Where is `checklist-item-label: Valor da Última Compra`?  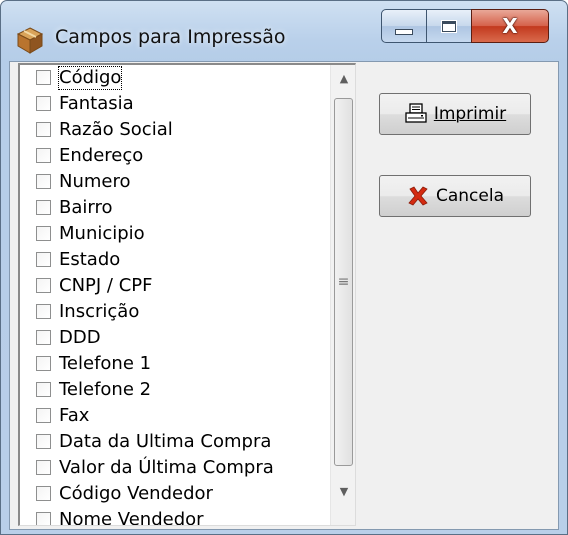
checklist-item-label: Valor da Última Compra is located at coordinates (166, 467).